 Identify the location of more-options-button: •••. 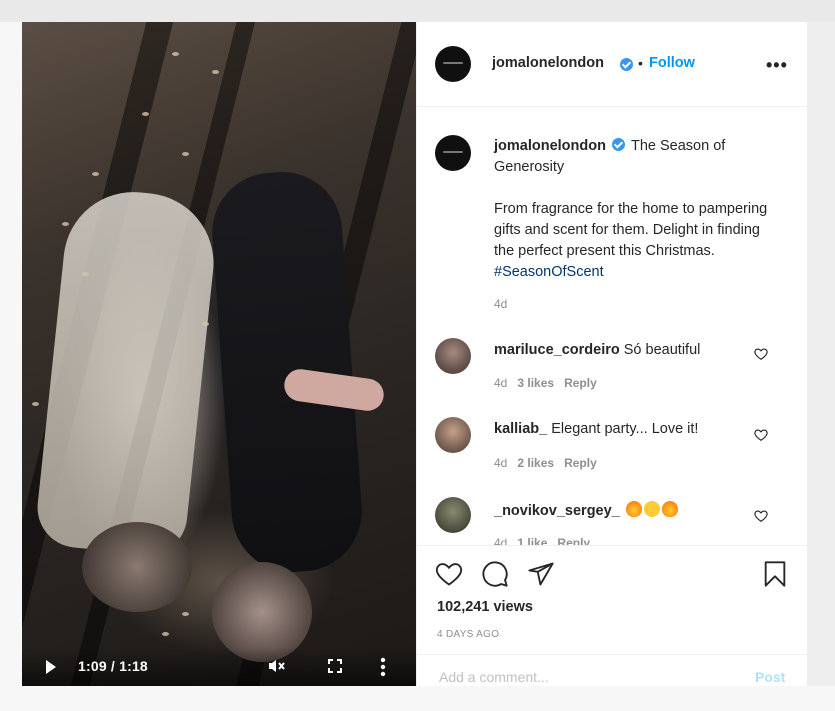
(777, 65).